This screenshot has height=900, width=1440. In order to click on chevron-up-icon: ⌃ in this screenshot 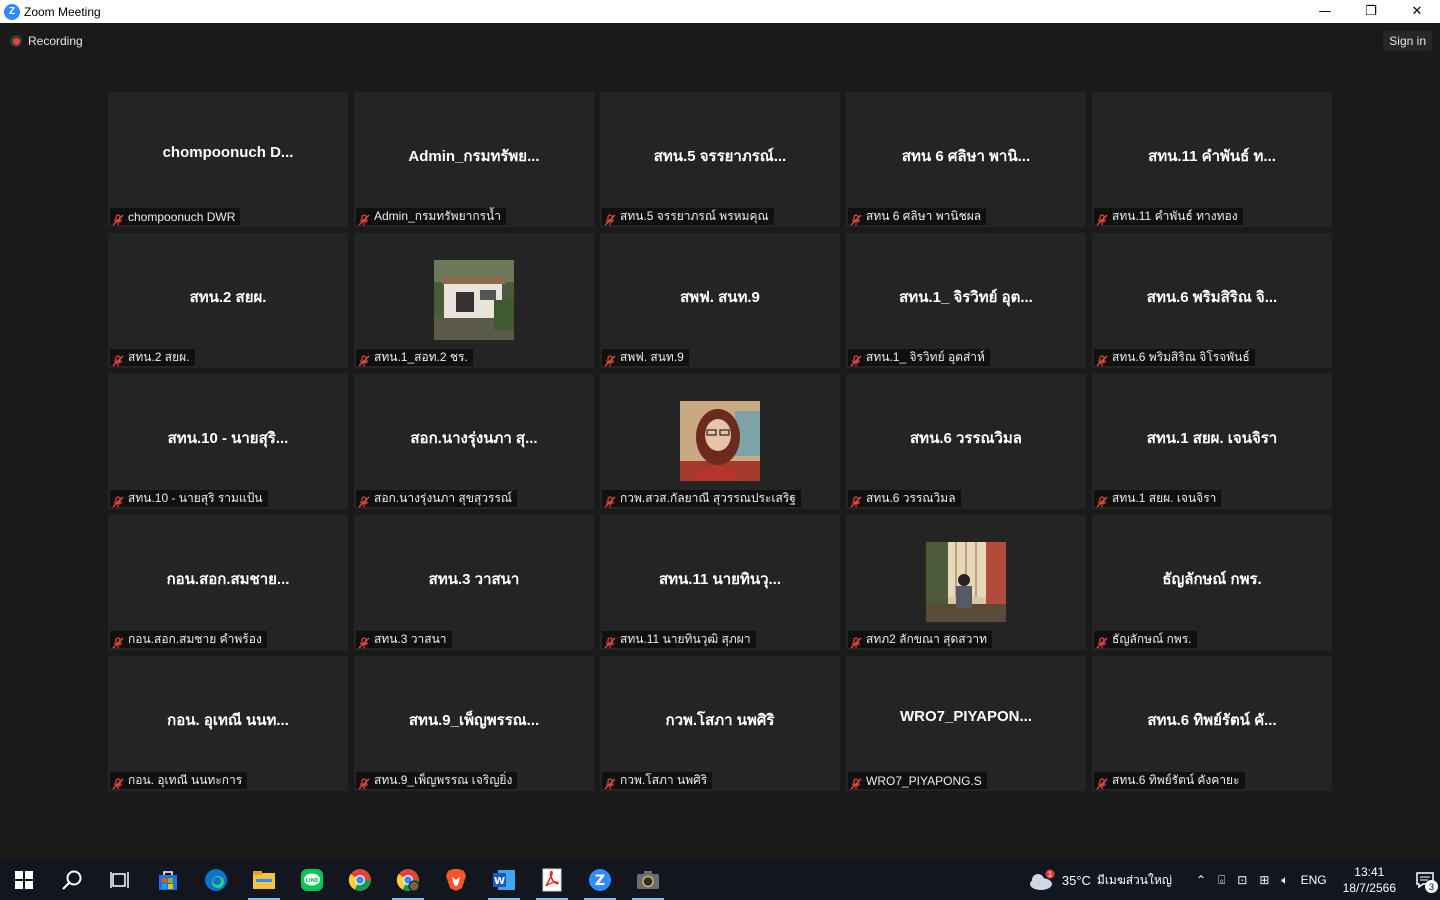, I will do `click(1201, 880)`.